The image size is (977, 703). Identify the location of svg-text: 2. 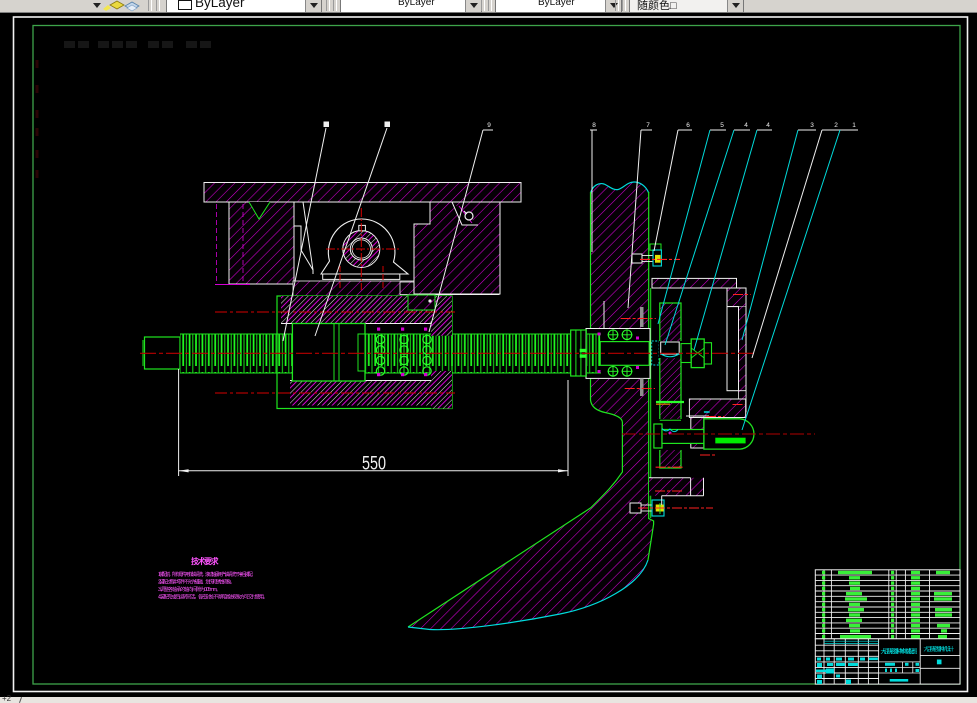
(836, 125).